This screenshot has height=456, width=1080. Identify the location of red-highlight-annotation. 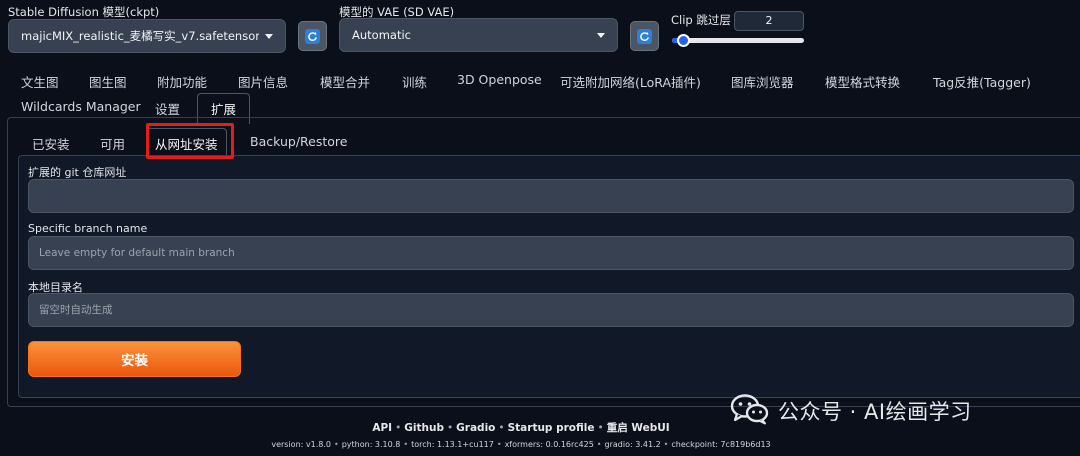
(190, 141).